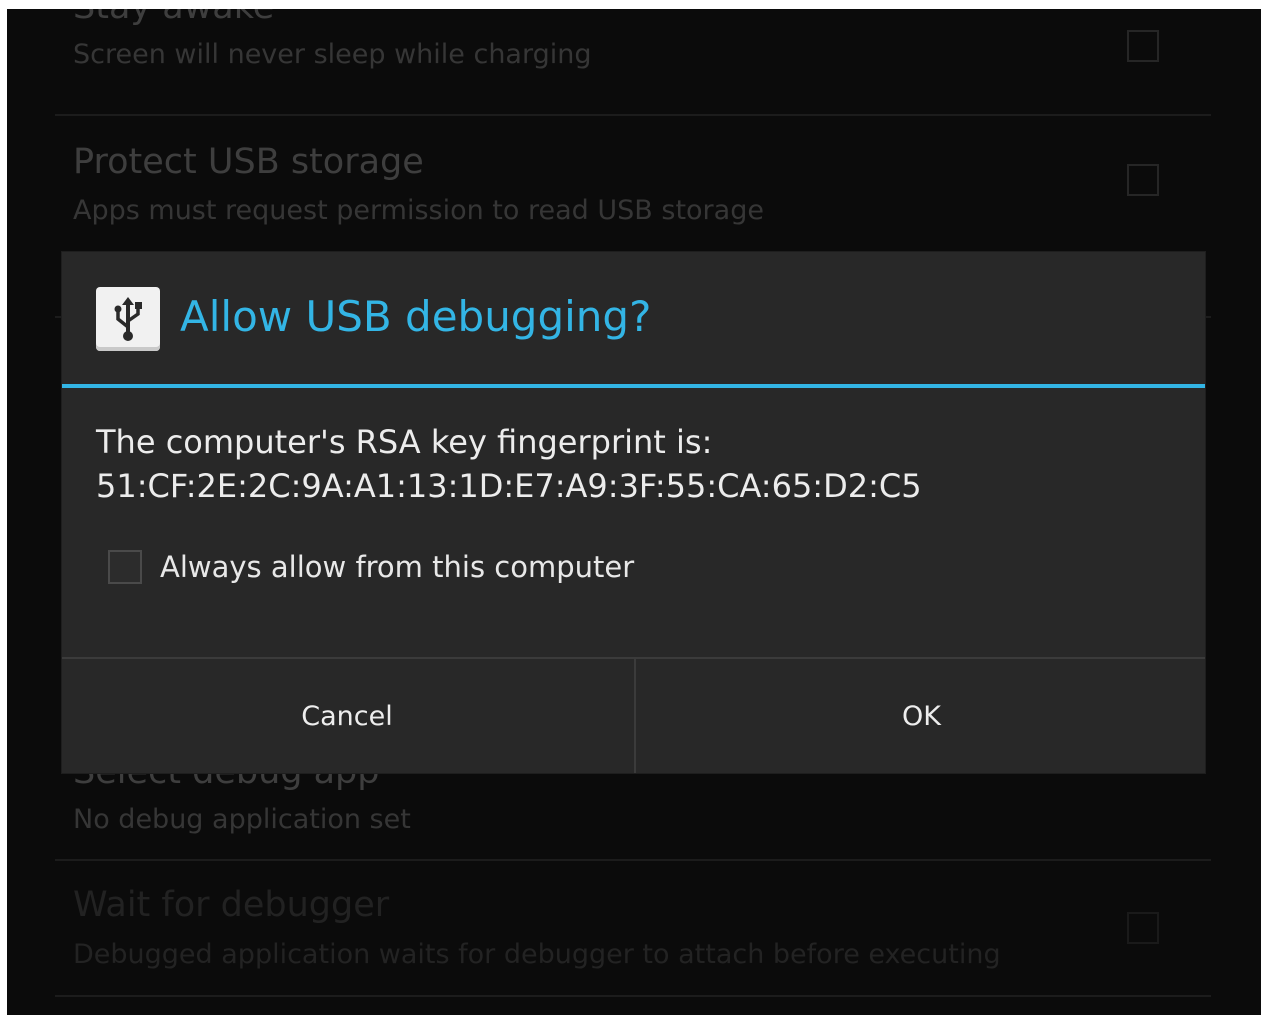 The height and width of the screenshot is (1015, 1261). Describe the element at coordinates (1143, 46) in the screenshot. I see `stay-awake-checkbox` at that location.